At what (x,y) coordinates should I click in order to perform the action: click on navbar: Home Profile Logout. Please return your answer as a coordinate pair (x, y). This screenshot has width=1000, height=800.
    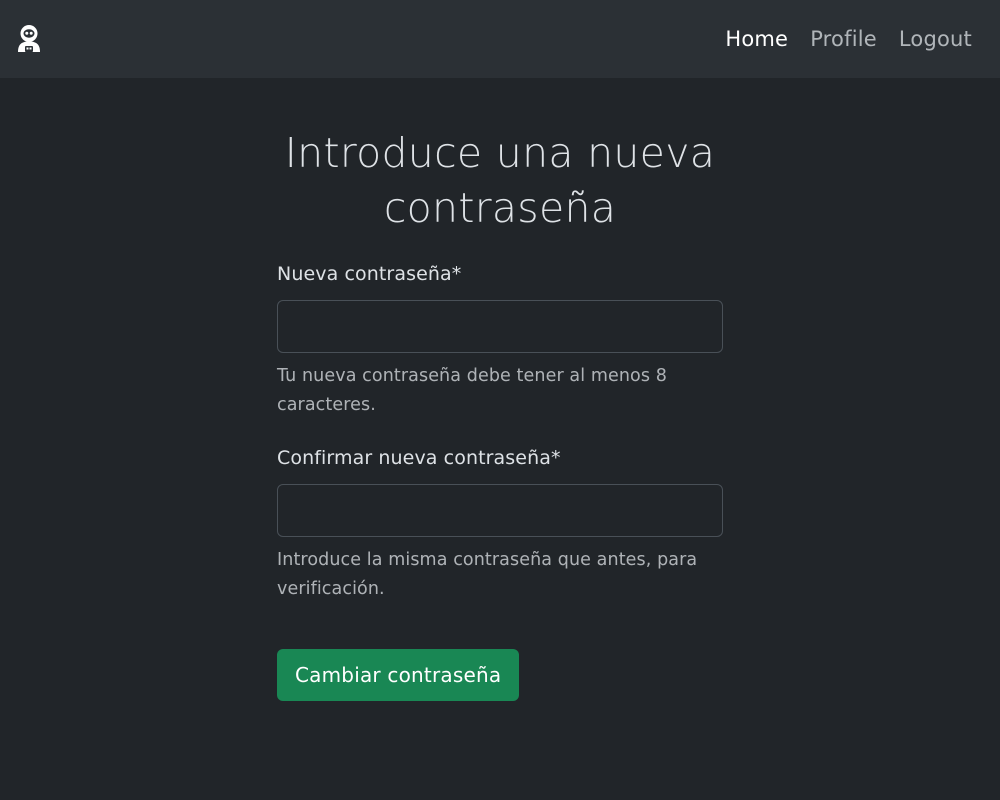
    Looking at the image, I should click on (500, 39).